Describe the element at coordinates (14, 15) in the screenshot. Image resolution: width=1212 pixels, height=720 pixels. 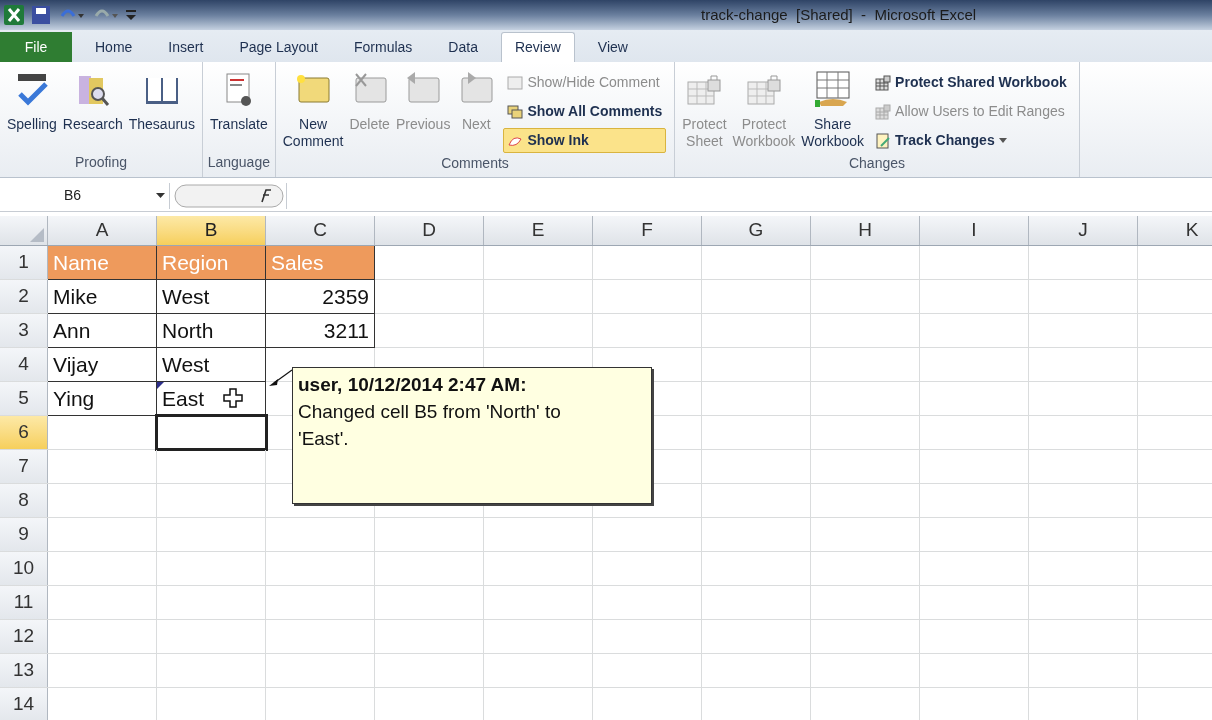
I see `excel-logo-icon` at that location.